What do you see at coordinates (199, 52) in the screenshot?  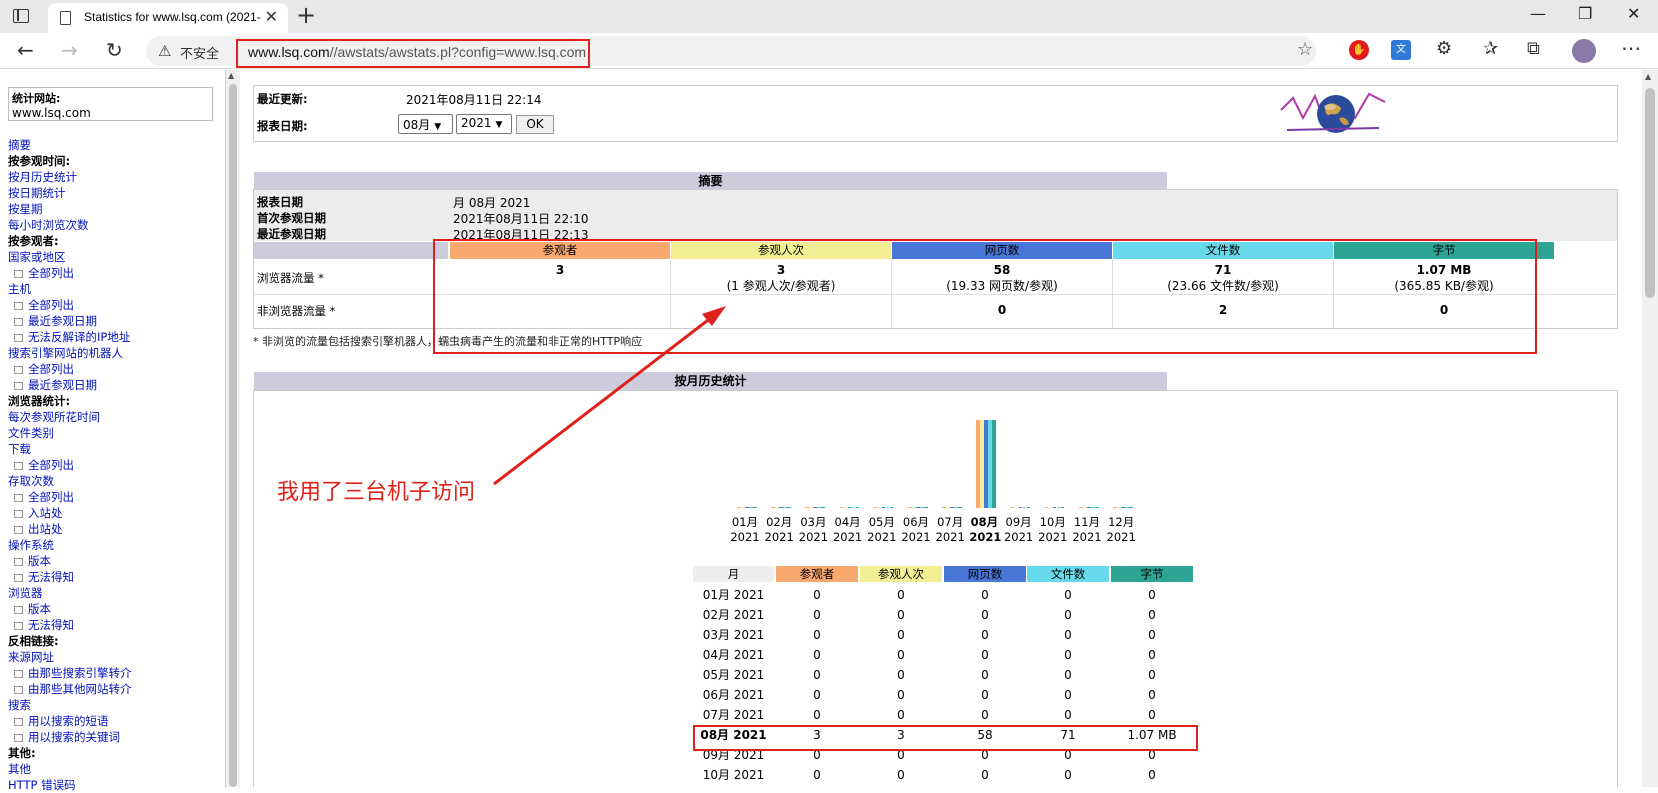 I see `security-label: 不安全` at bounding box center [199, 52].